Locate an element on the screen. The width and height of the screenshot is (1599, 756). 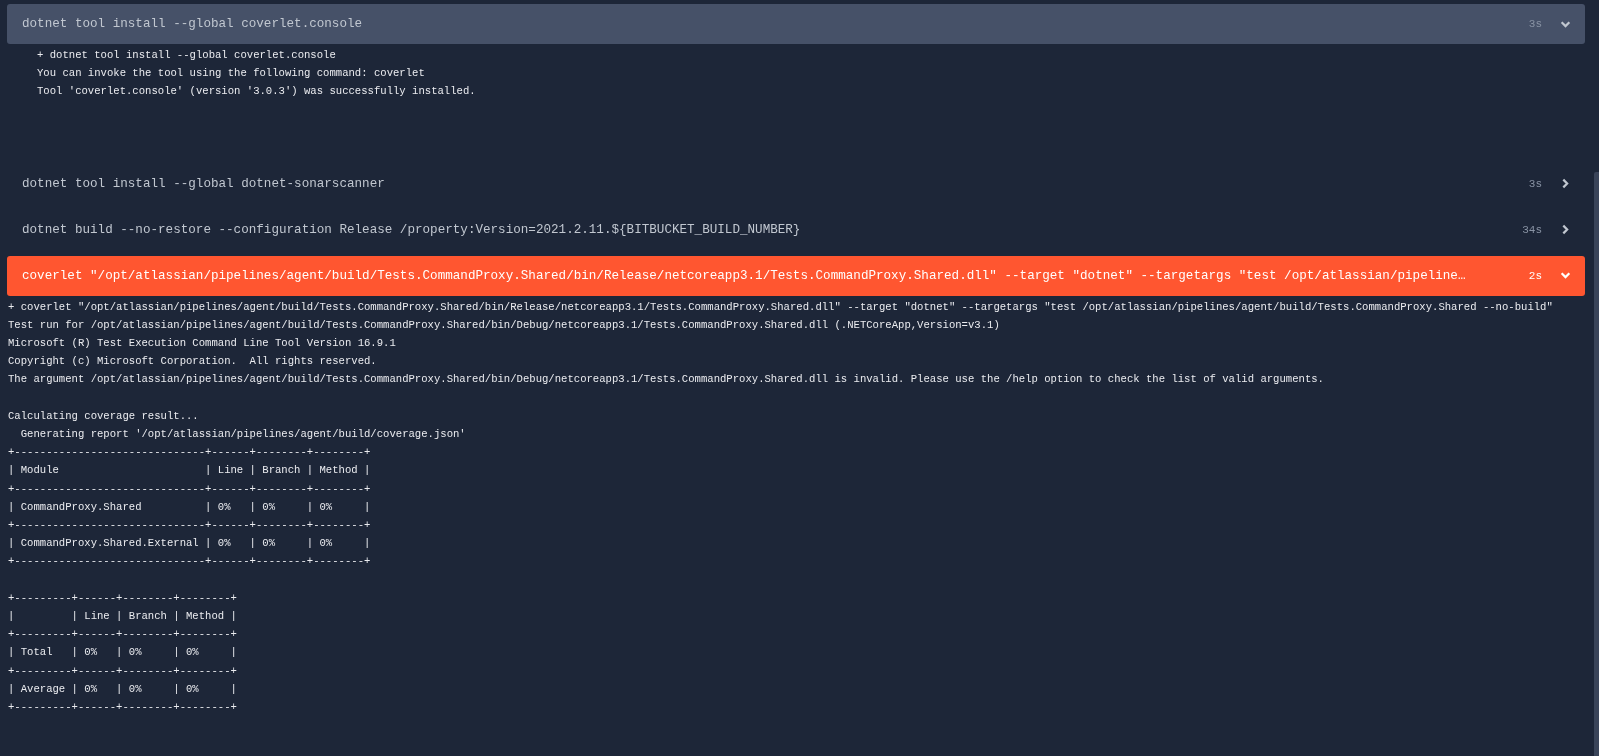
chevron-down-icon is located at coordinates (1565, 276).